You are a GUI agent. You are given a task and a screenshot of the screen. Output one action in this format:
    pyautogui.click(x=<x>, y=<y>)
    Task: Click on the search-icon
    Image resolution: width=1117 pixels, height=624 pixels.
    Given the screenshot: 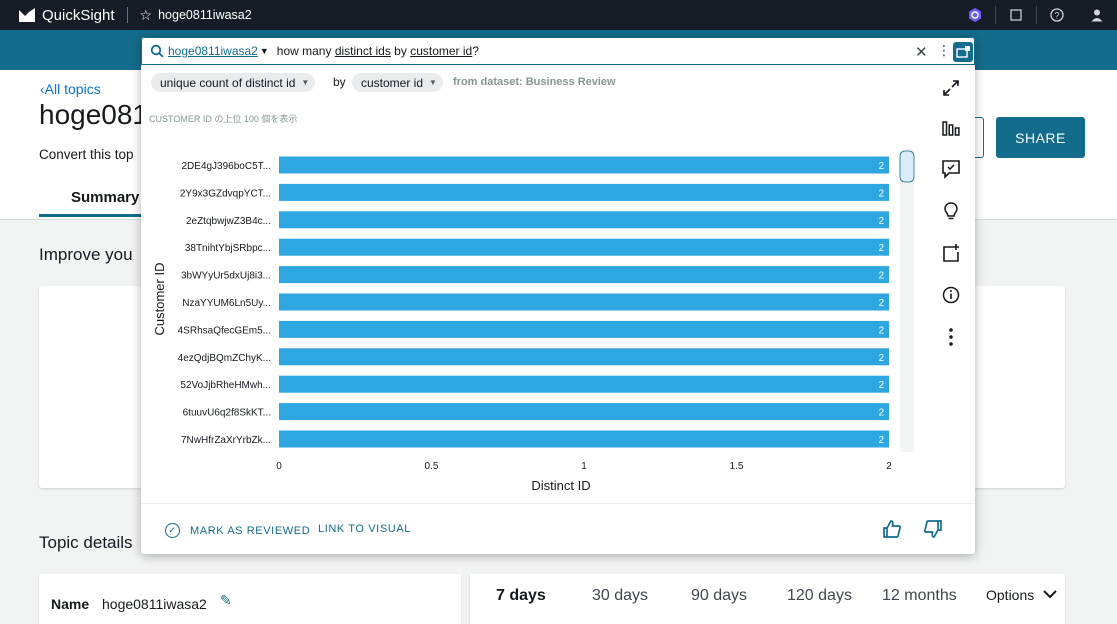 What is the action you would take?
    pyautogui.click(x=157, y=51)
    